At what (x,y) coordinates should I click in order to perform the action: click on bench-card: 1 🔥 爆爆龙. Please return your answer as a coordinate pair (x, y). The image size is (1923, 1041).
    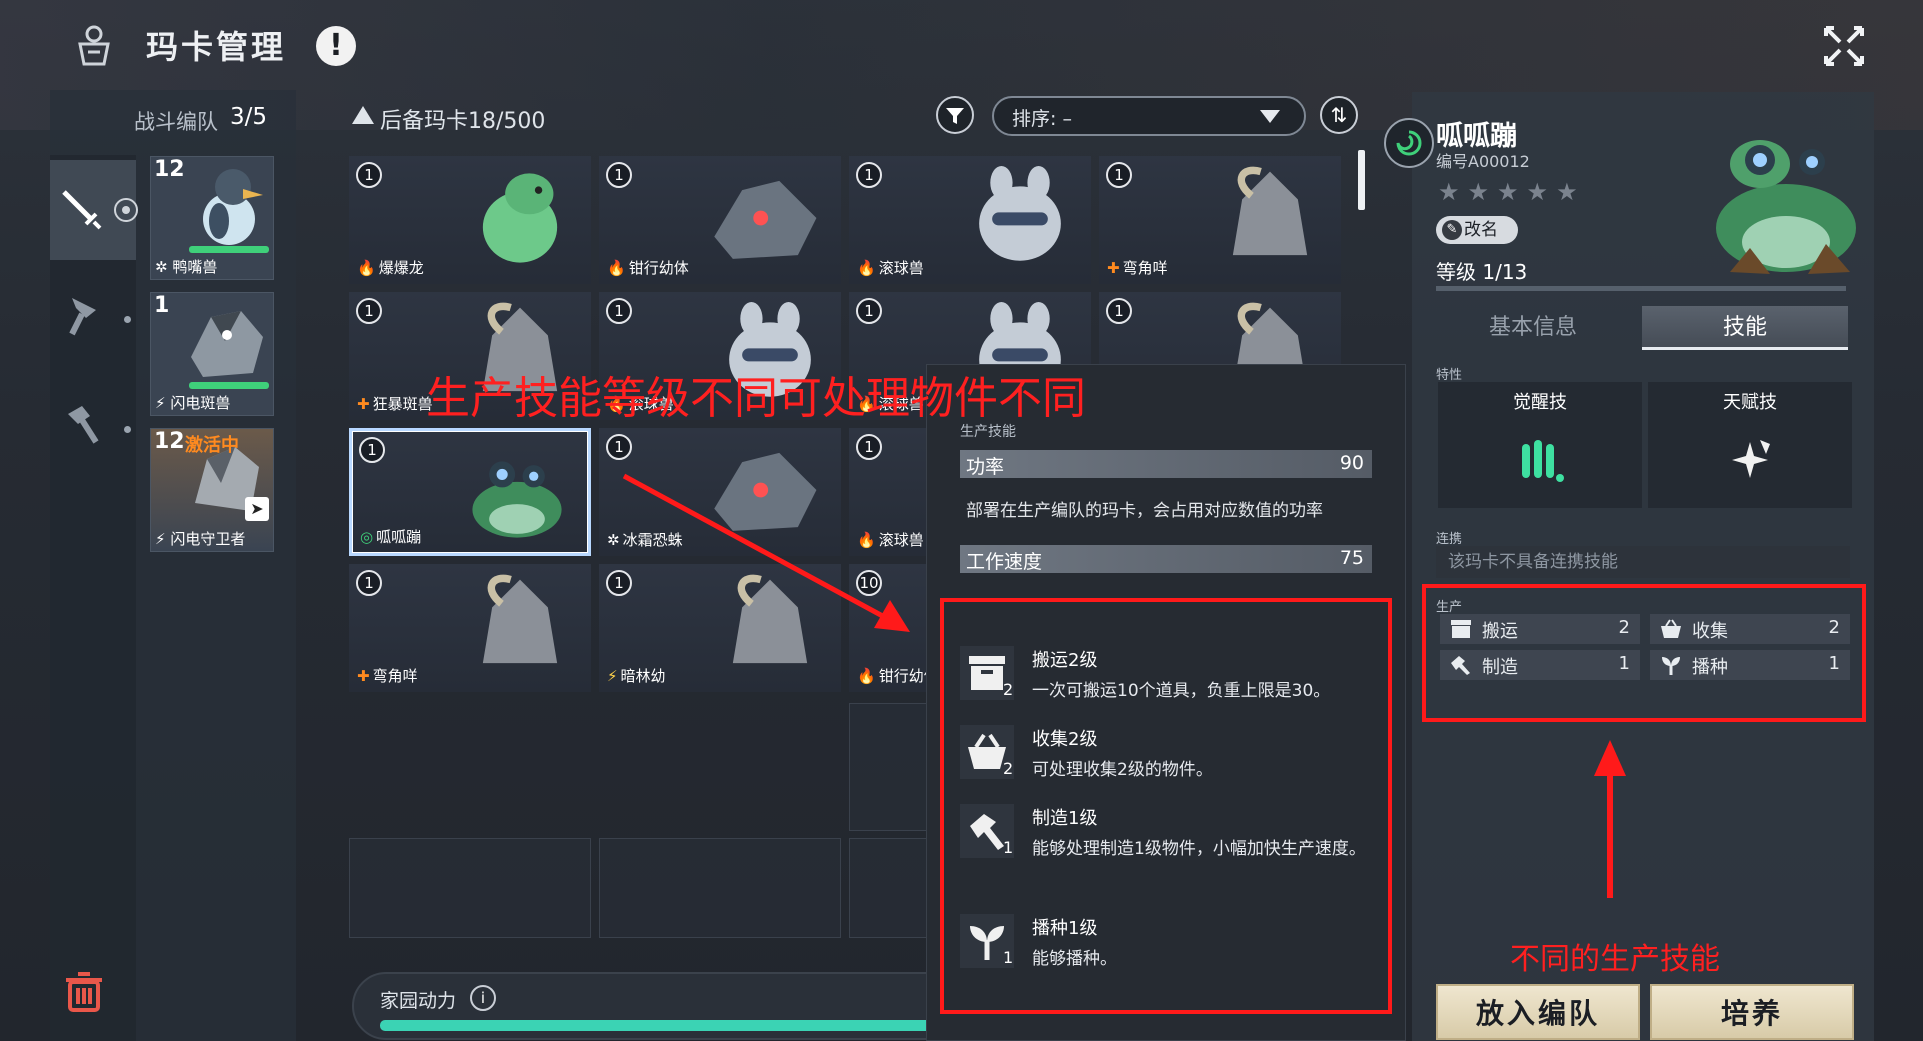
    Looking at the image, I should click on (470, 220).